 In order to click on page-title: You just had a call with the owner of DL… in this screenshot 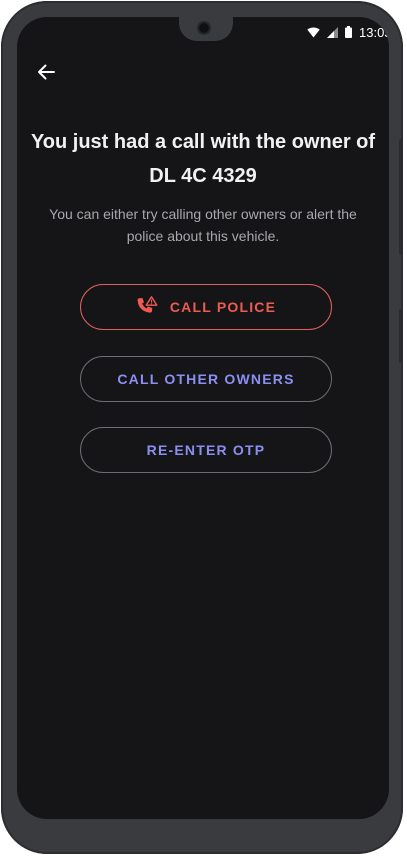, I will do `click(203, 159)`.